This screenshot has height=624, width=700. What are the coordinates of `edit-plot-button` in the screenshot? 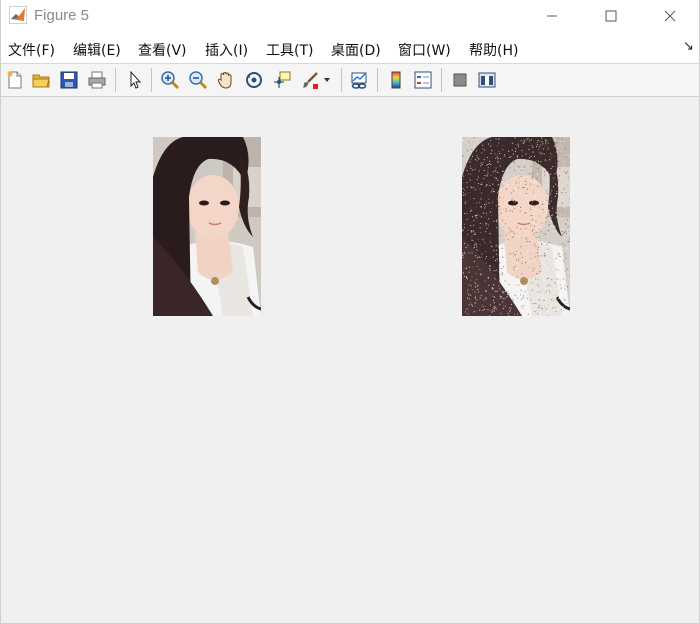 It's located at (135, 80).